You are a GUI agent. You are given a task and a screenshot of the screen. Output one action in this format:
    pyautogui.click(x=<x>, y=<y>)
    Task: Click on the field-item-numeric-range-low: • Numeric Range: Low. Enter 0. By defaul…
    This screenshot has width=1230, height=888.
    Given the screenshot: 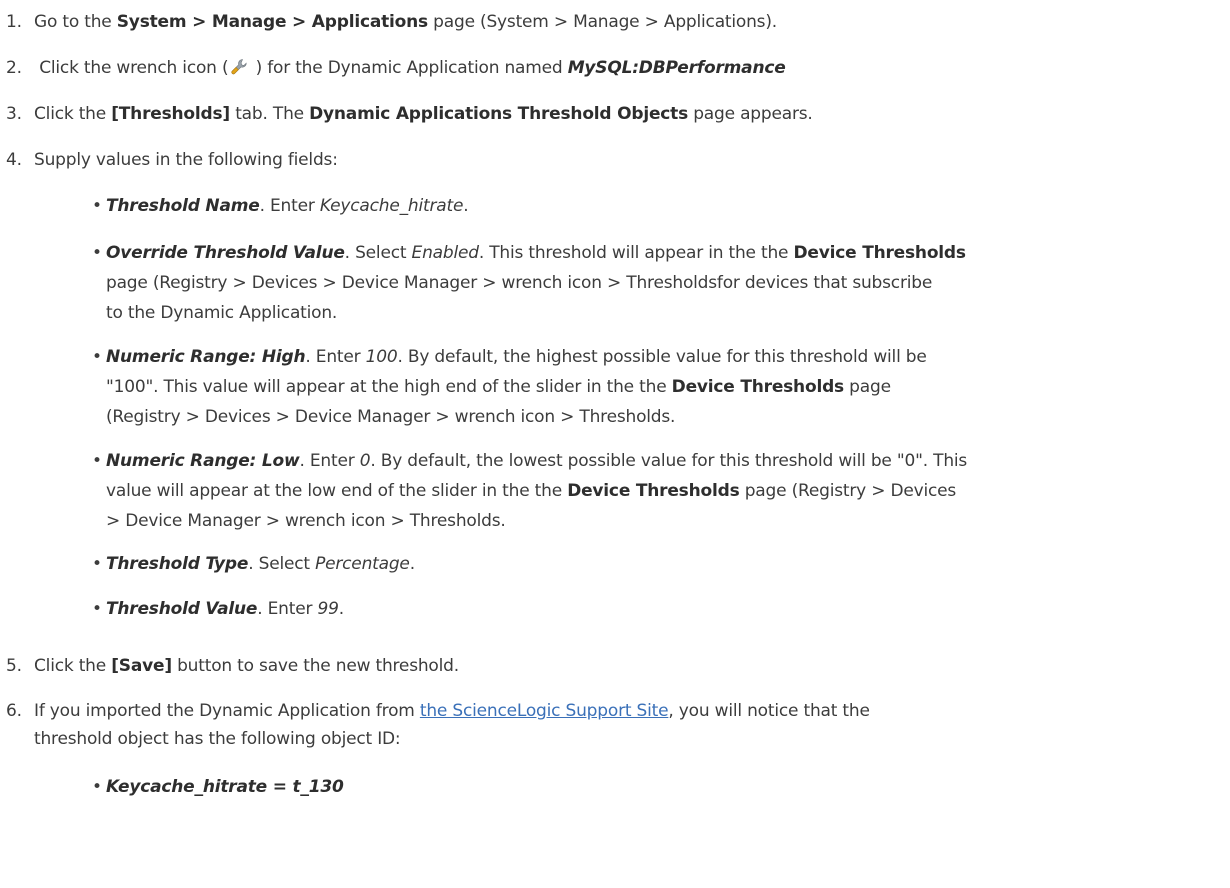 What is the action you would take?
    pyautogui.click(x=658, y=491)
    